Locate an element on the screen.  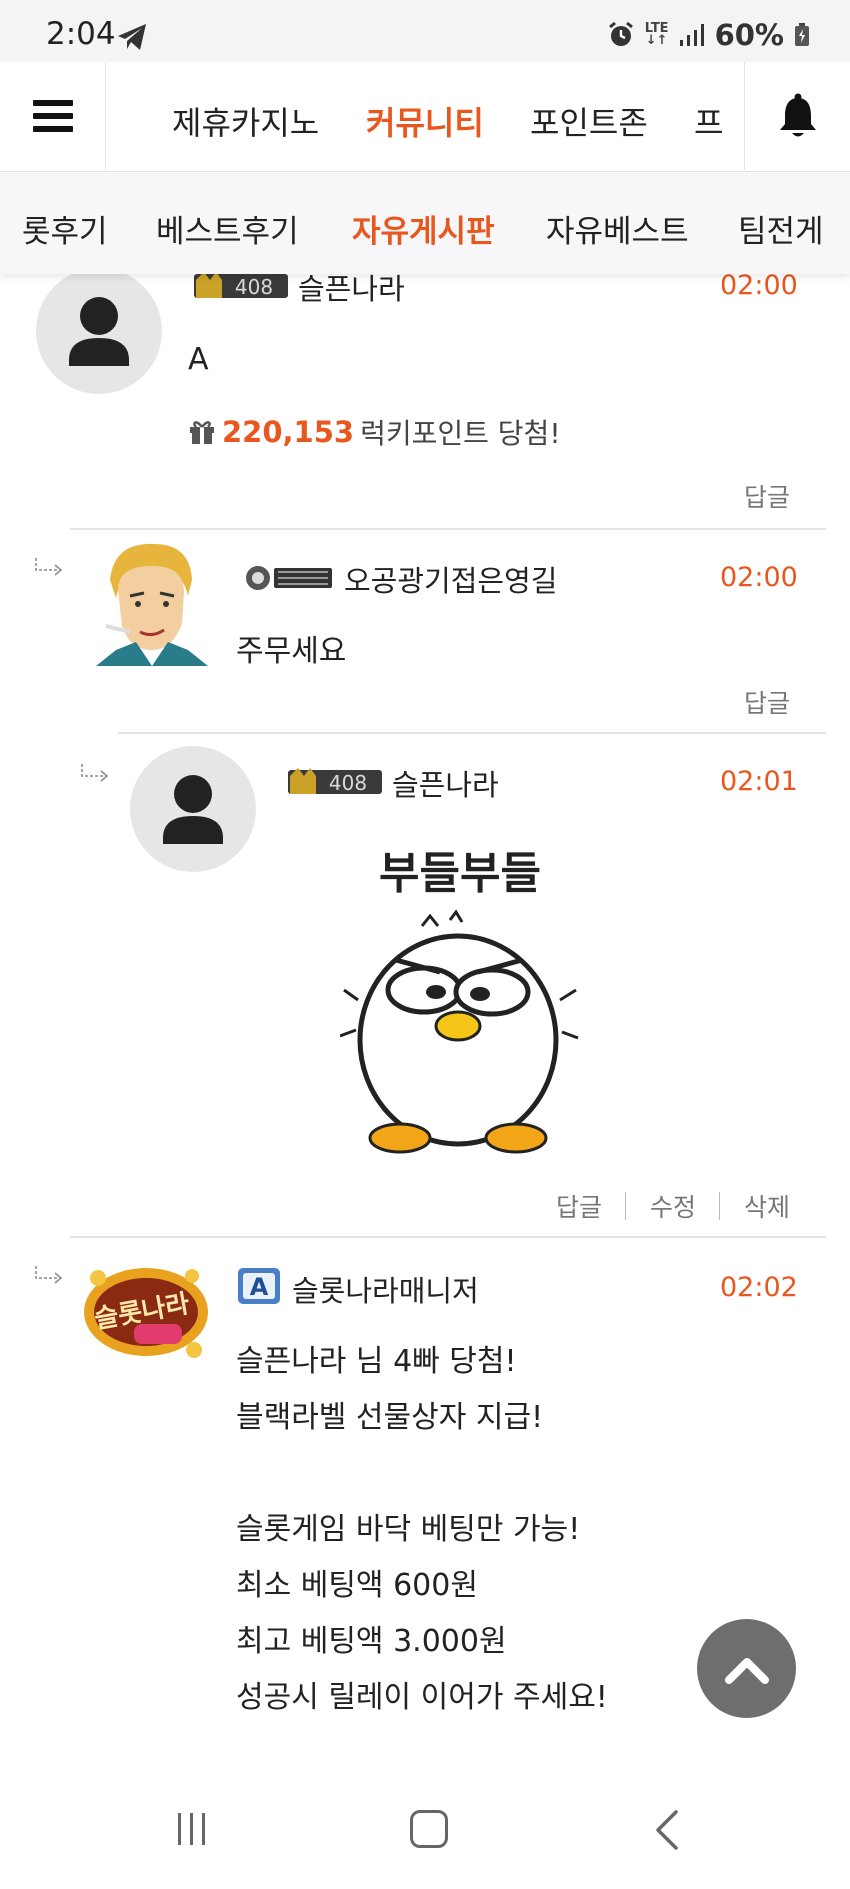
comment-author: 슬픈나라 is located at coordinates (445, 783).